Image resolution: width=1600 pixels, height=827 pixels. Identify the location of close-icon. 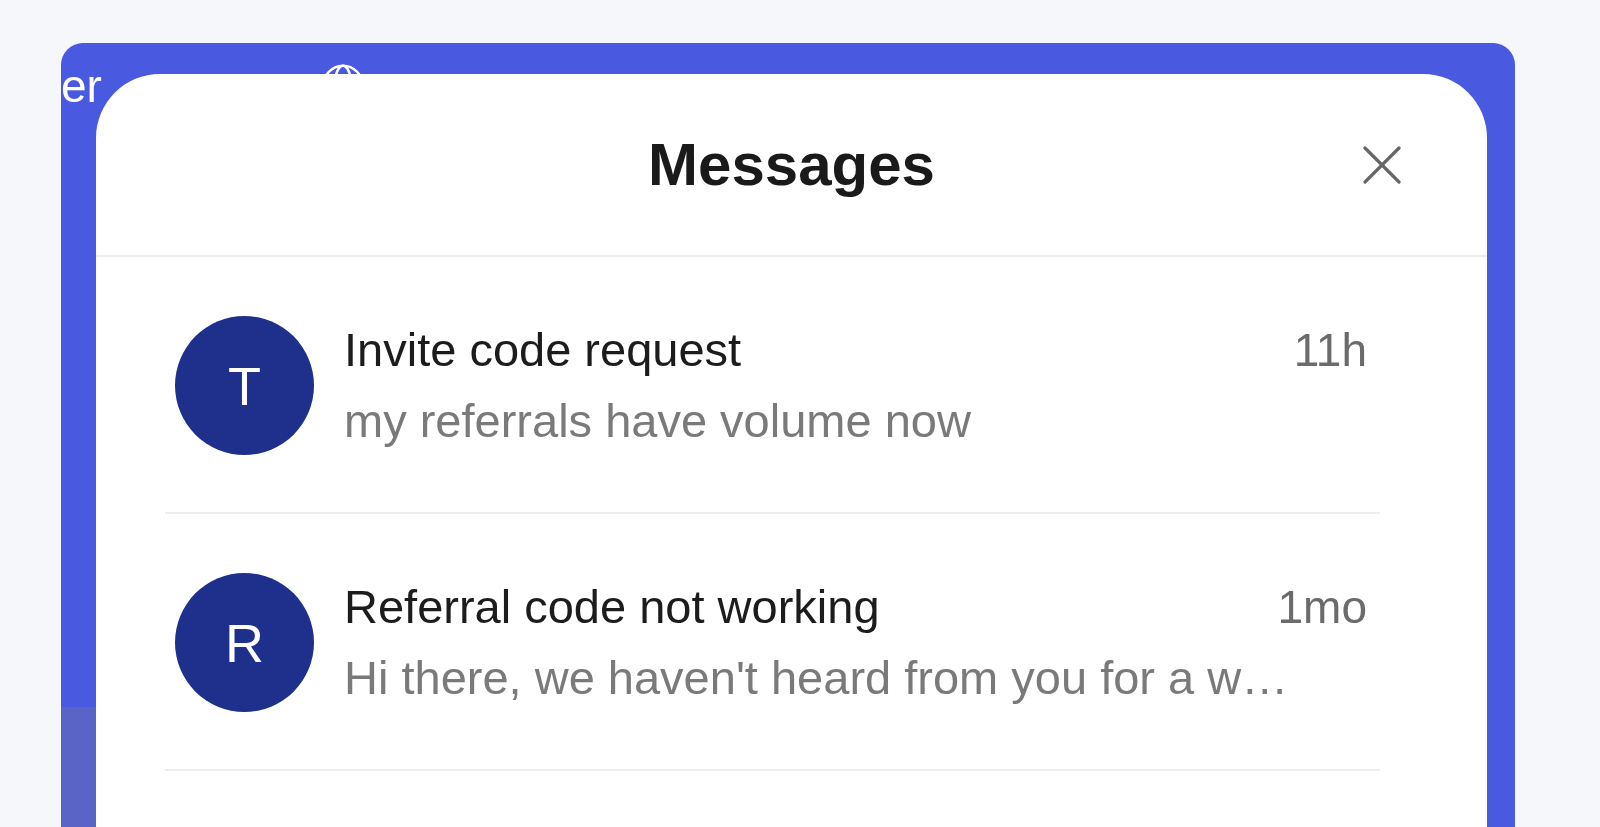
(1382, 164).